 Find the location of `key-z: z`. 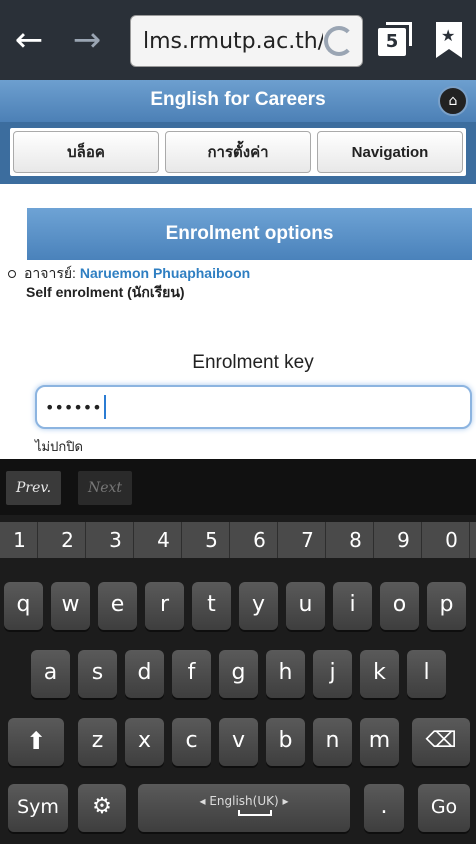

key-z: z is located at coordinates (97, 742).